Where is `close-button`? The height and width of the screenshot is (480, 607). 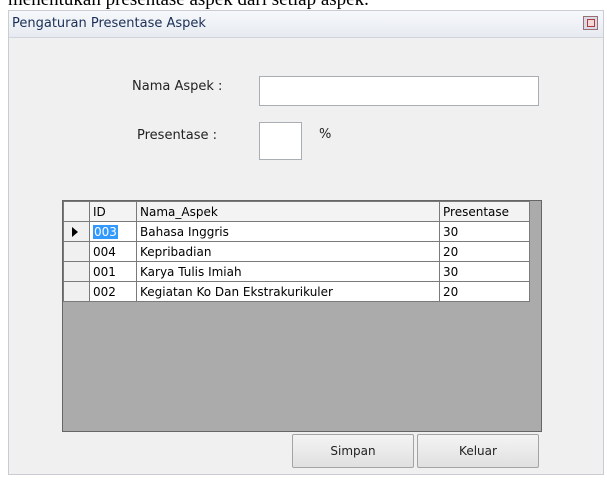 close-button is located at coordinates (590, 23).